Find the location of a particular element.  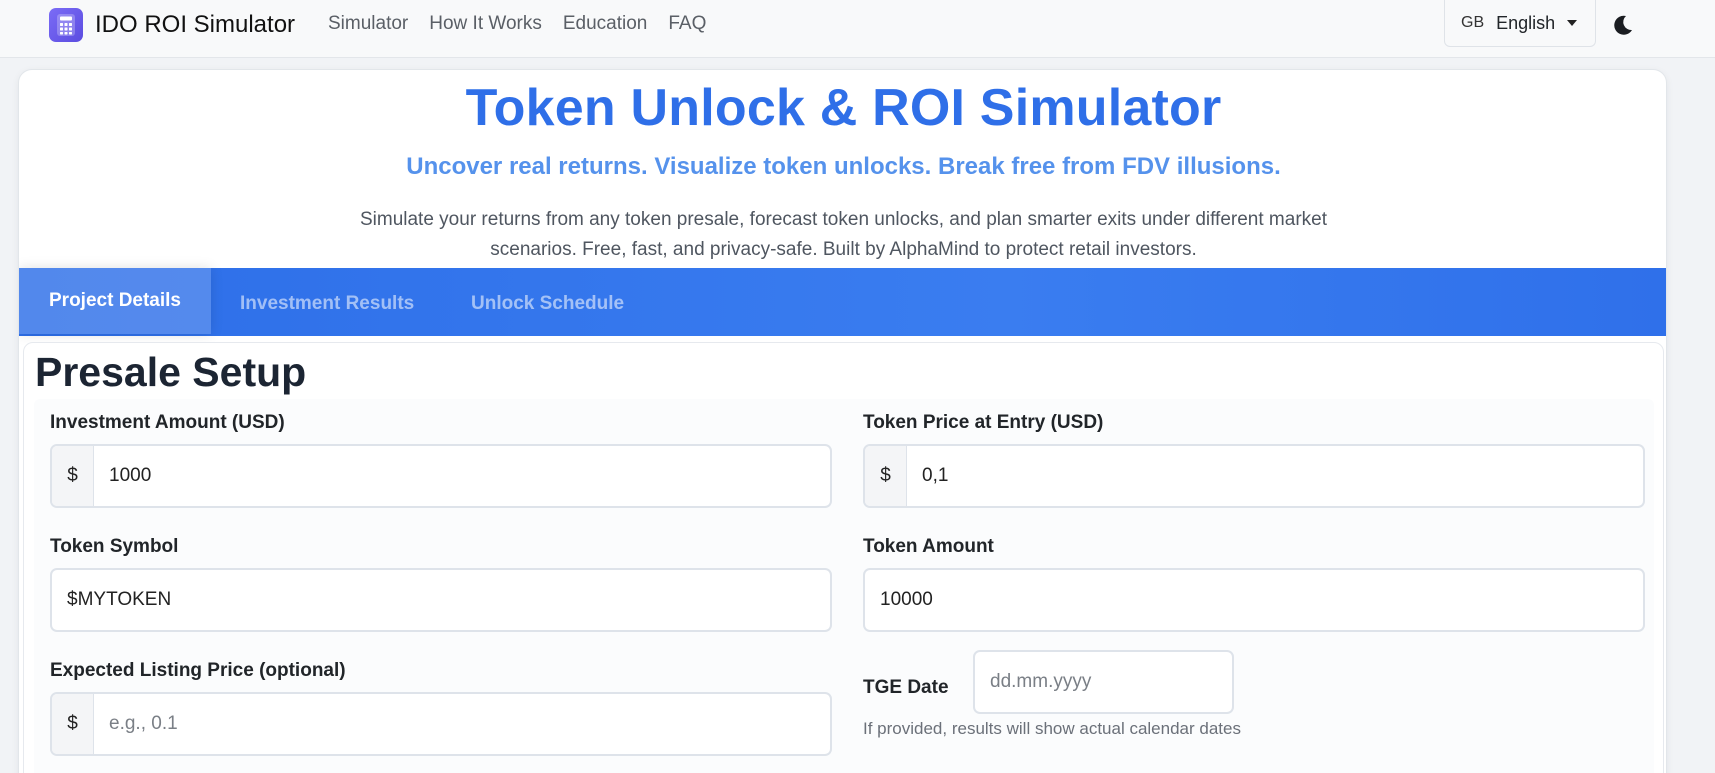

main-nav: Simulator How It Works Education FAQ is located at coordinates (527, 24).